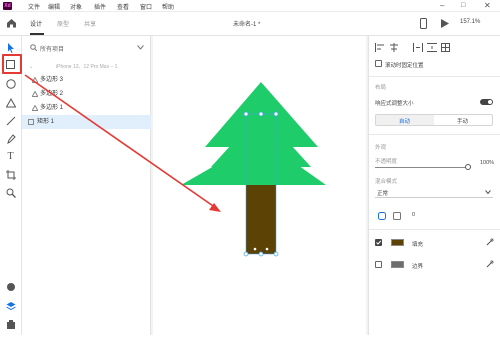  Describe the element at coordinates (10, 138) in the screenshot. I see `pen-tool-icon` at that location.